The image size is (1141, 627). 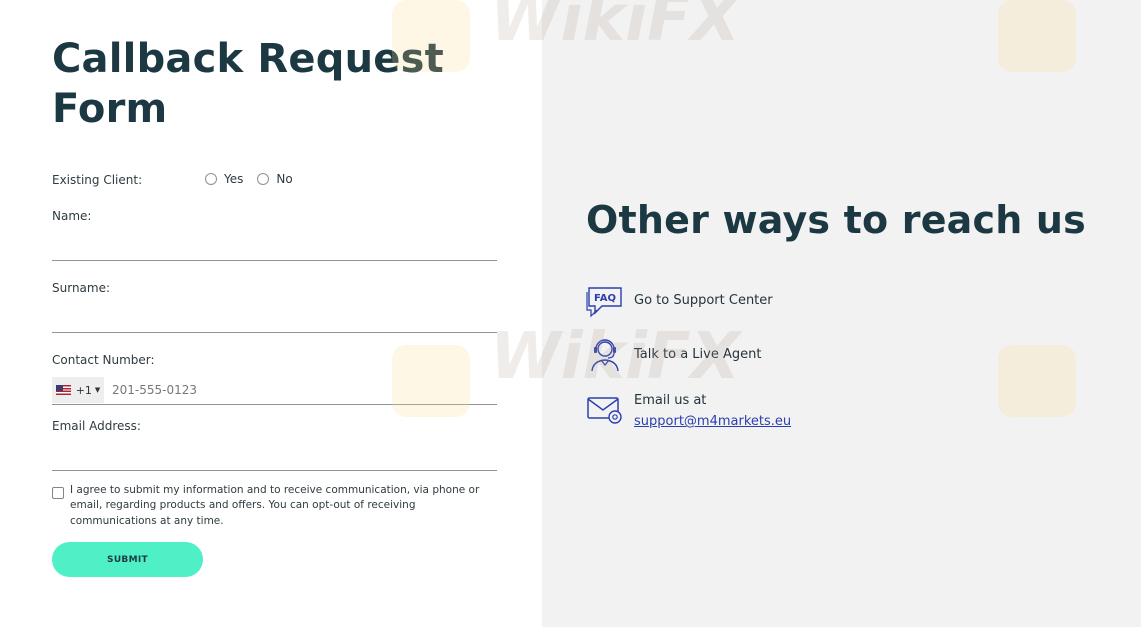 What do you see at coordinates (83, 390) in the screenshot?
I see `country-code-value: +1` at bounding box center [83, 390].